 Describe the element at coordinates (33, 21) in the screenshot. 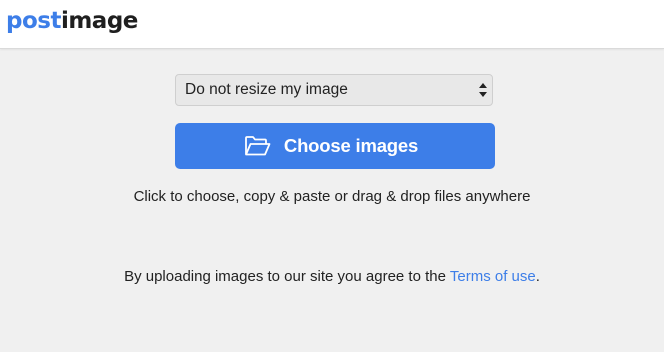

I see `logo-text-post: post` at that location.